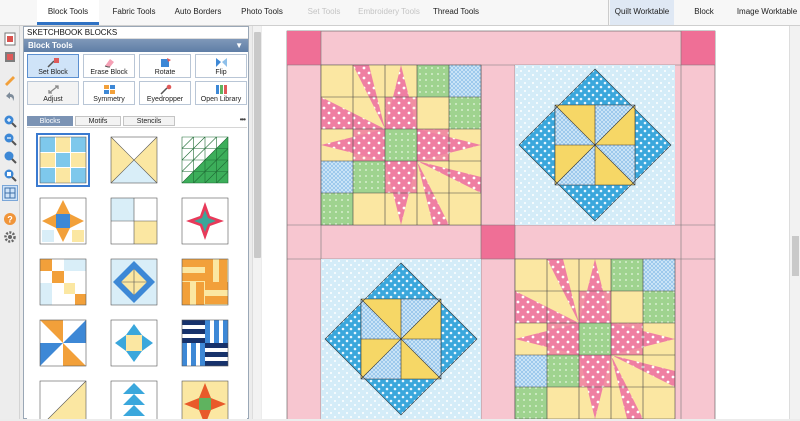 The height and width of the screenshot is (421, 800). What do you see at coordinates (166, 89) in the screenshot?
I see `eyedropper-icon` at bounding box center [166, 89].